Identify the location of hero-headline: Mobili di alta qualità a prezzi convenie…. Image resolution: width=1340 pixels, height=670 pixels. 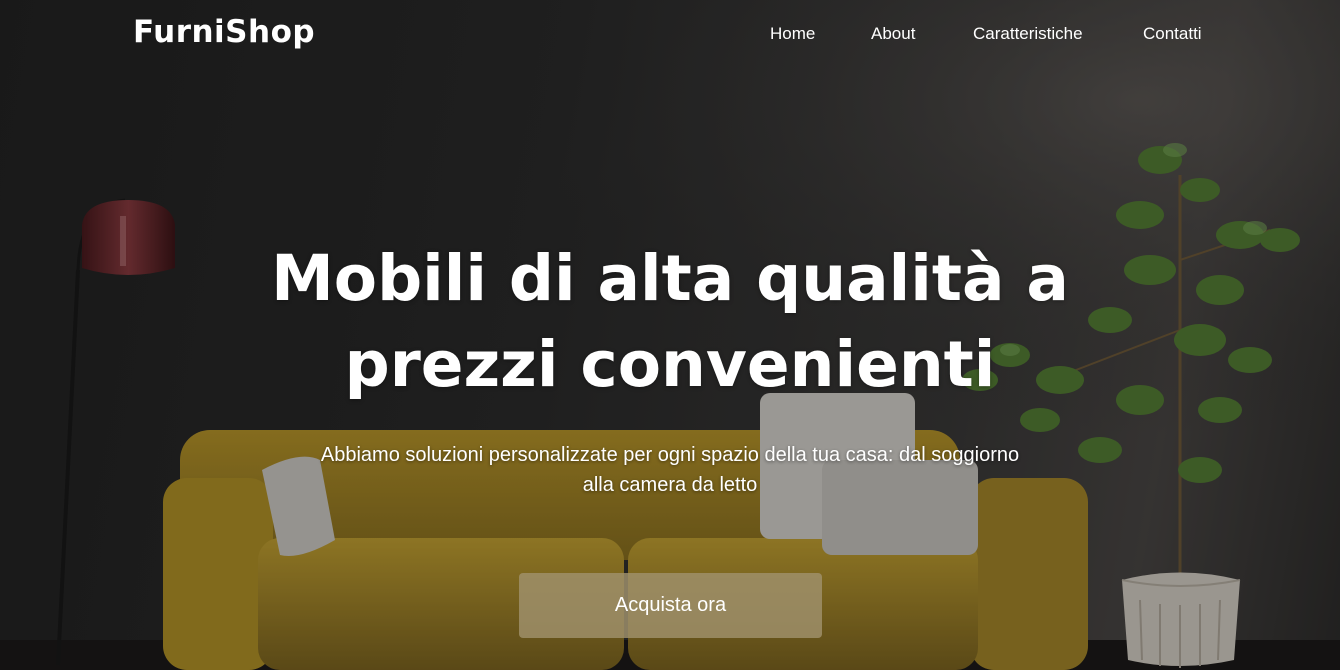
(670, 321).